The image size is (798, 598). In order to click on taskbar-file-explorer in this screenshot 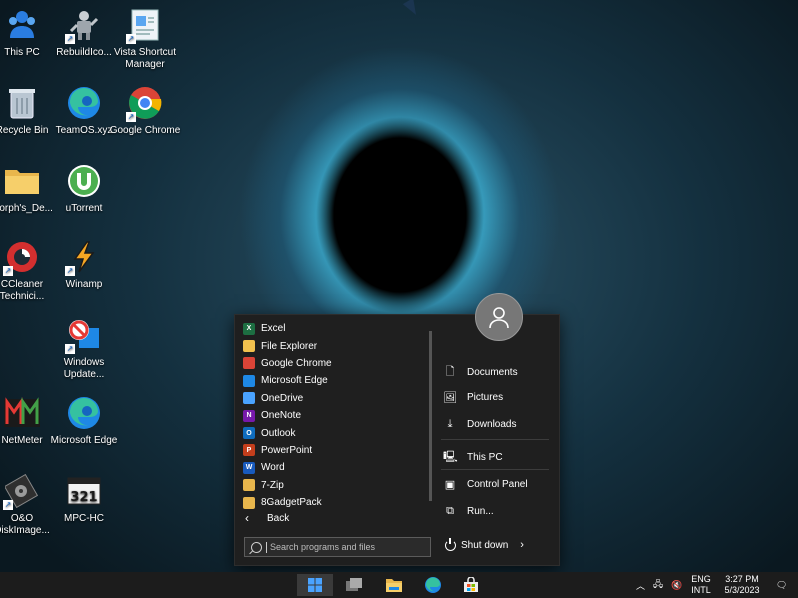, I will do `click(394, 585)`.